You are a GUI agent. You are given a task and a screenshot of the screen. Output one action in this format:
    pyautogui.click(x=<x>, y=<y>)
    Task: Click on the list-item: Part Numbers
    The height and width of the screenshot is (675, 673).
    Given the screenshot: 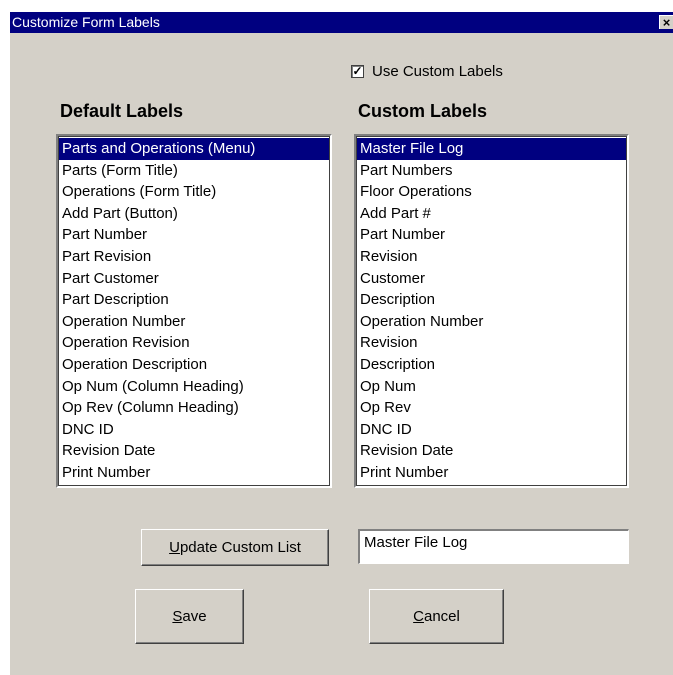 What is the action you would take?
    pyautogui.click(x=491, y=171)
    